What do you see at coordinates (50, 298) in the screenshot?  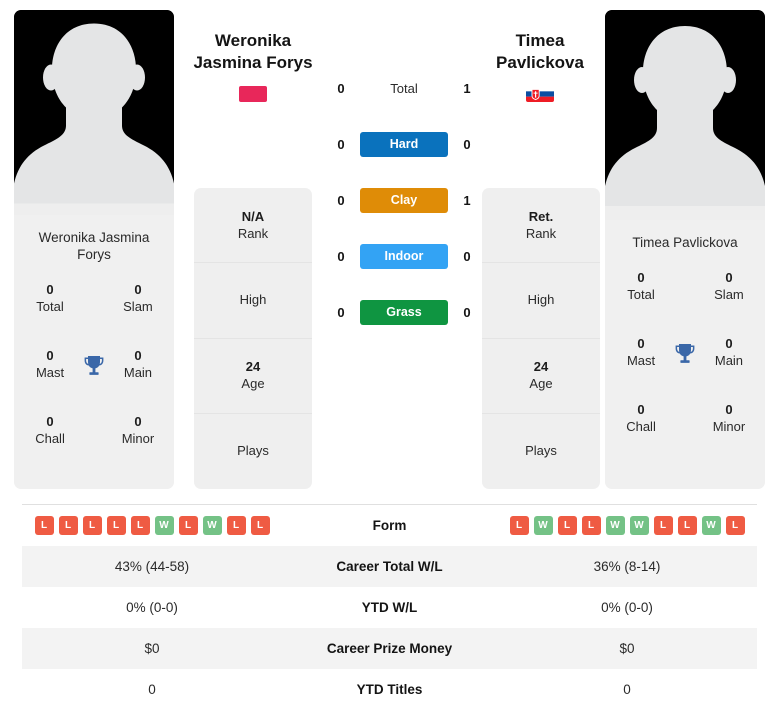 I see `titles-total-left: 0 Total` at bounding box center [50, 298].